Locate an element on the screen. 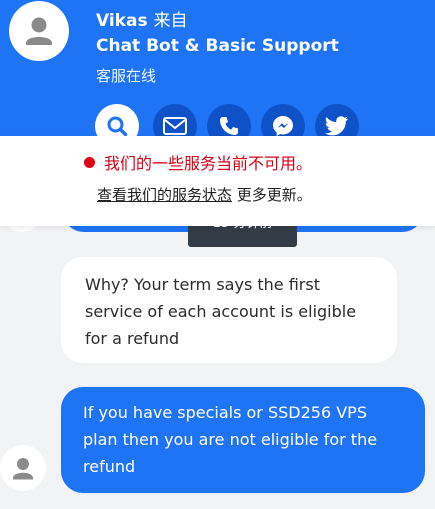 Image resolution: width=435 pixels, height=509 pixels. online-status: 客服在线 is located at coordinates (126, 76).